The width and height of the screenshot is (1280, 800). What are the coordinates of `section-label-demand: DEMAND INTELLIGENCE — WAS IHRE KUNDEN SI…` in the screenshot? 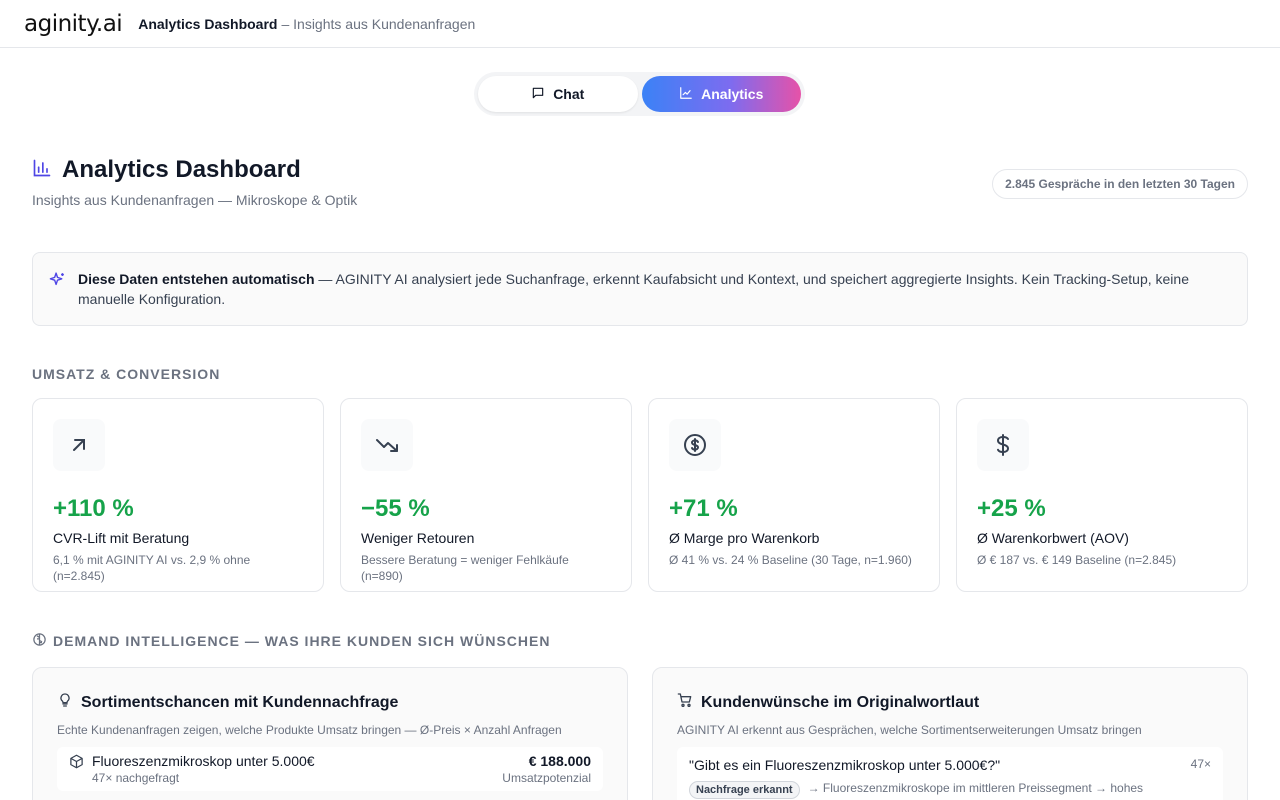 It's located at (291, 641).